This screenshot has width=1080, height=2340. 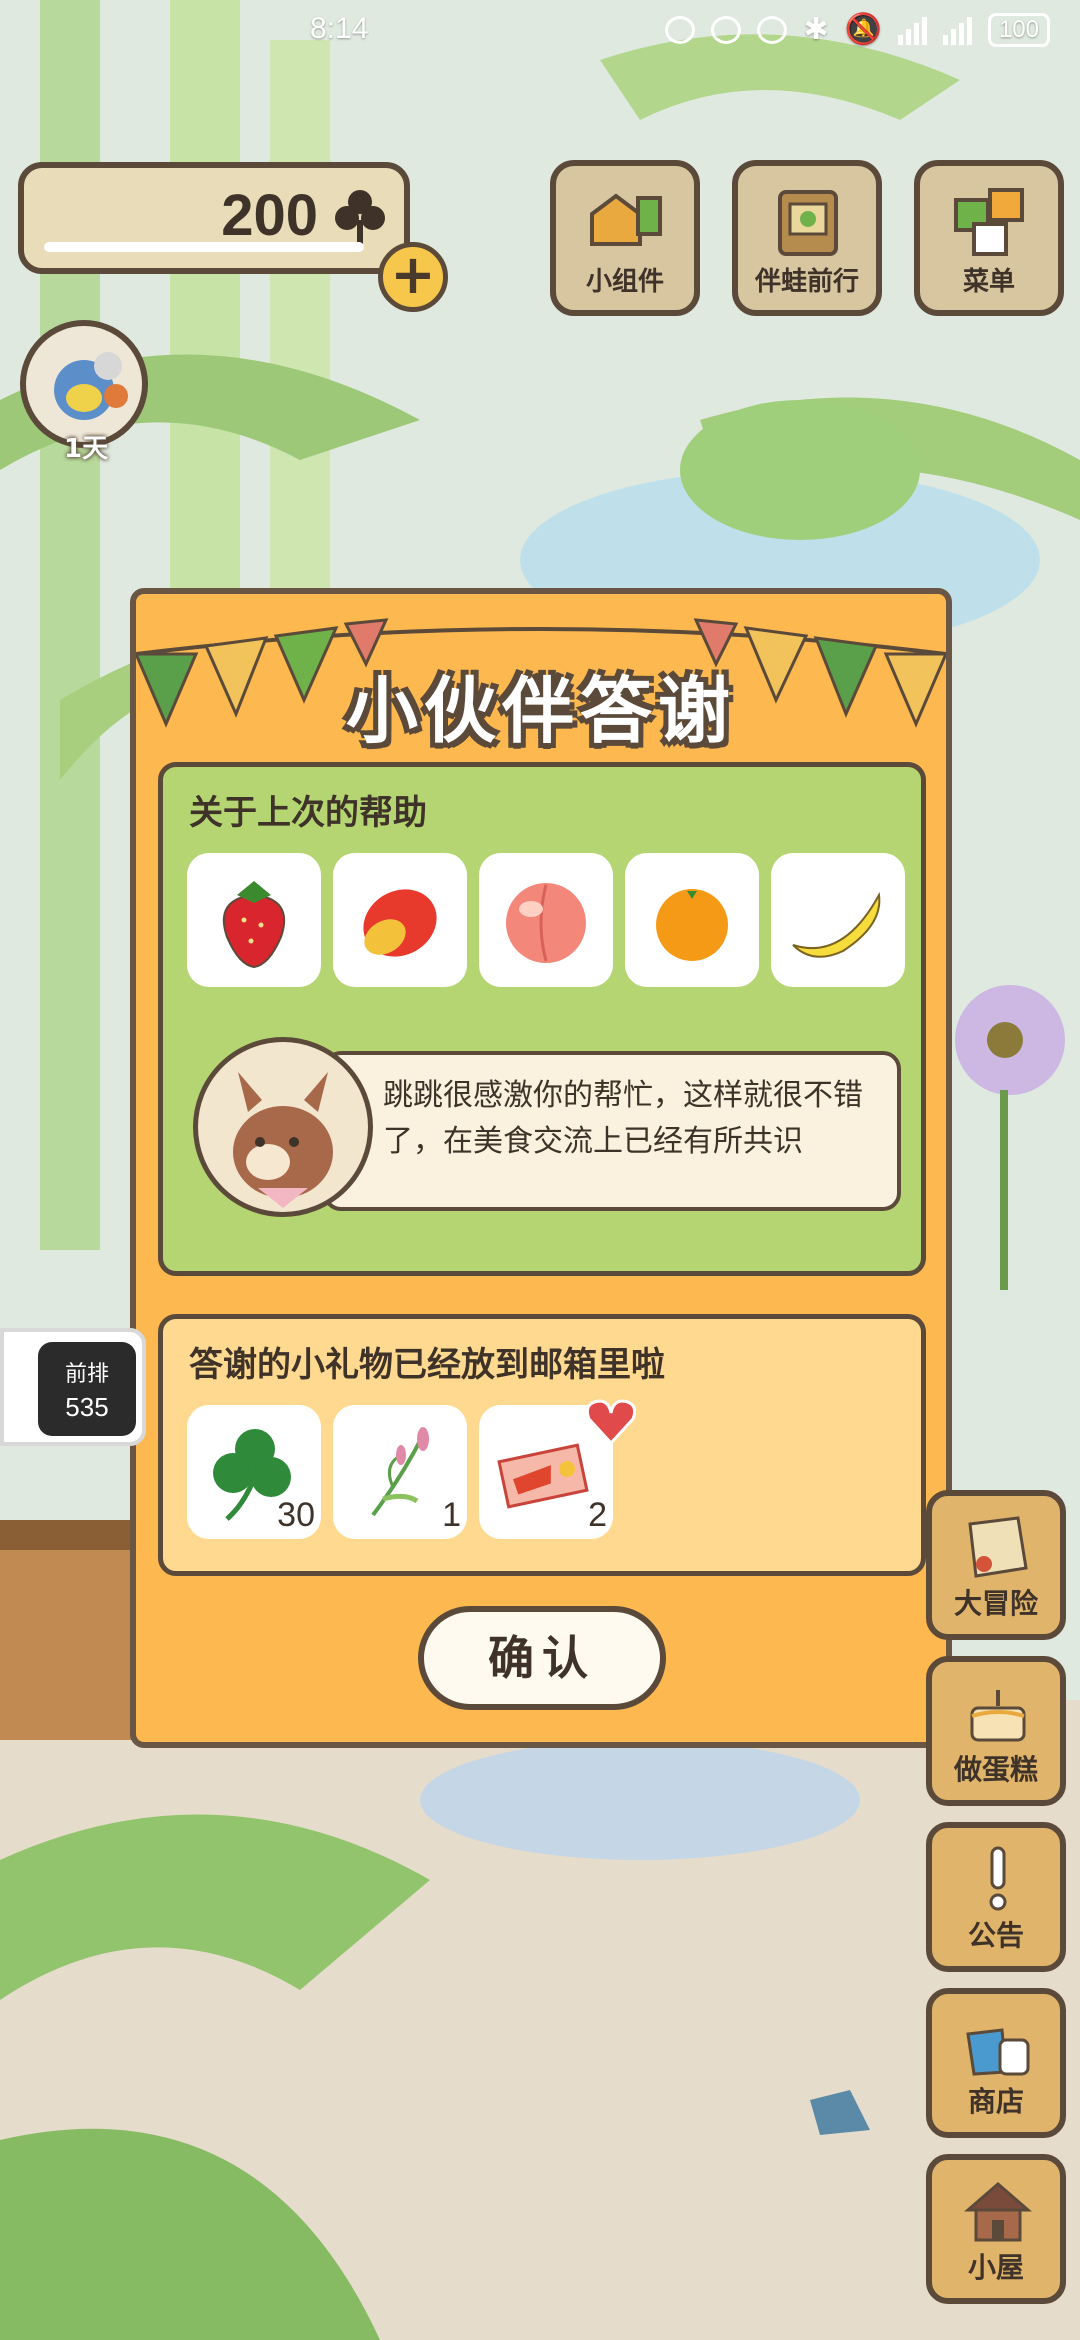 What do you see at coordinates (546, 923) in the screenshot?
I see `peach-icon` at bounding box center [546, 923].